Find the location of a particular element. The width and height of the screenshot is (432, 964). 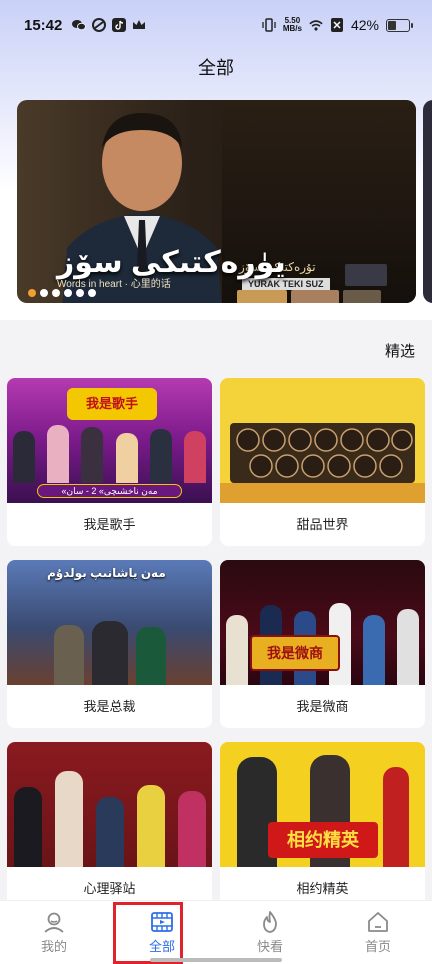

page-title: 全部 is located at coordinates (216, 68).